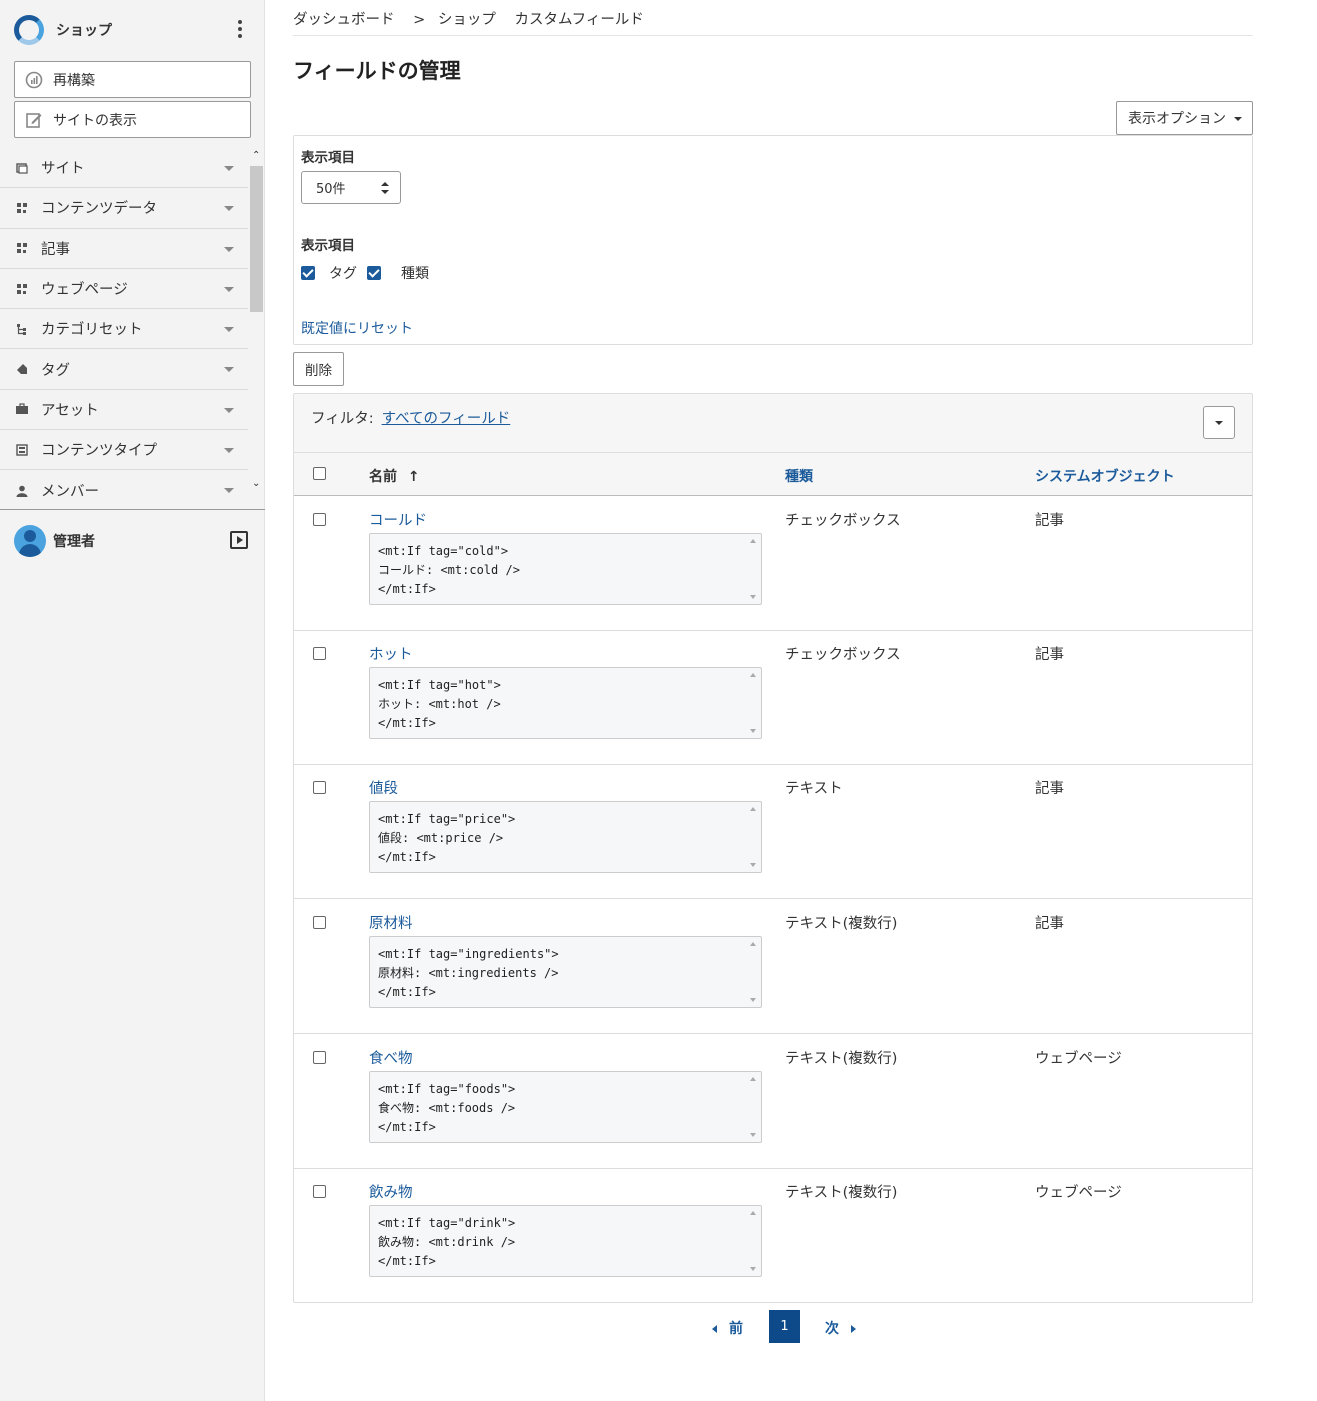  I want to click on header-name: 名前 ↑, so click(394, 476).